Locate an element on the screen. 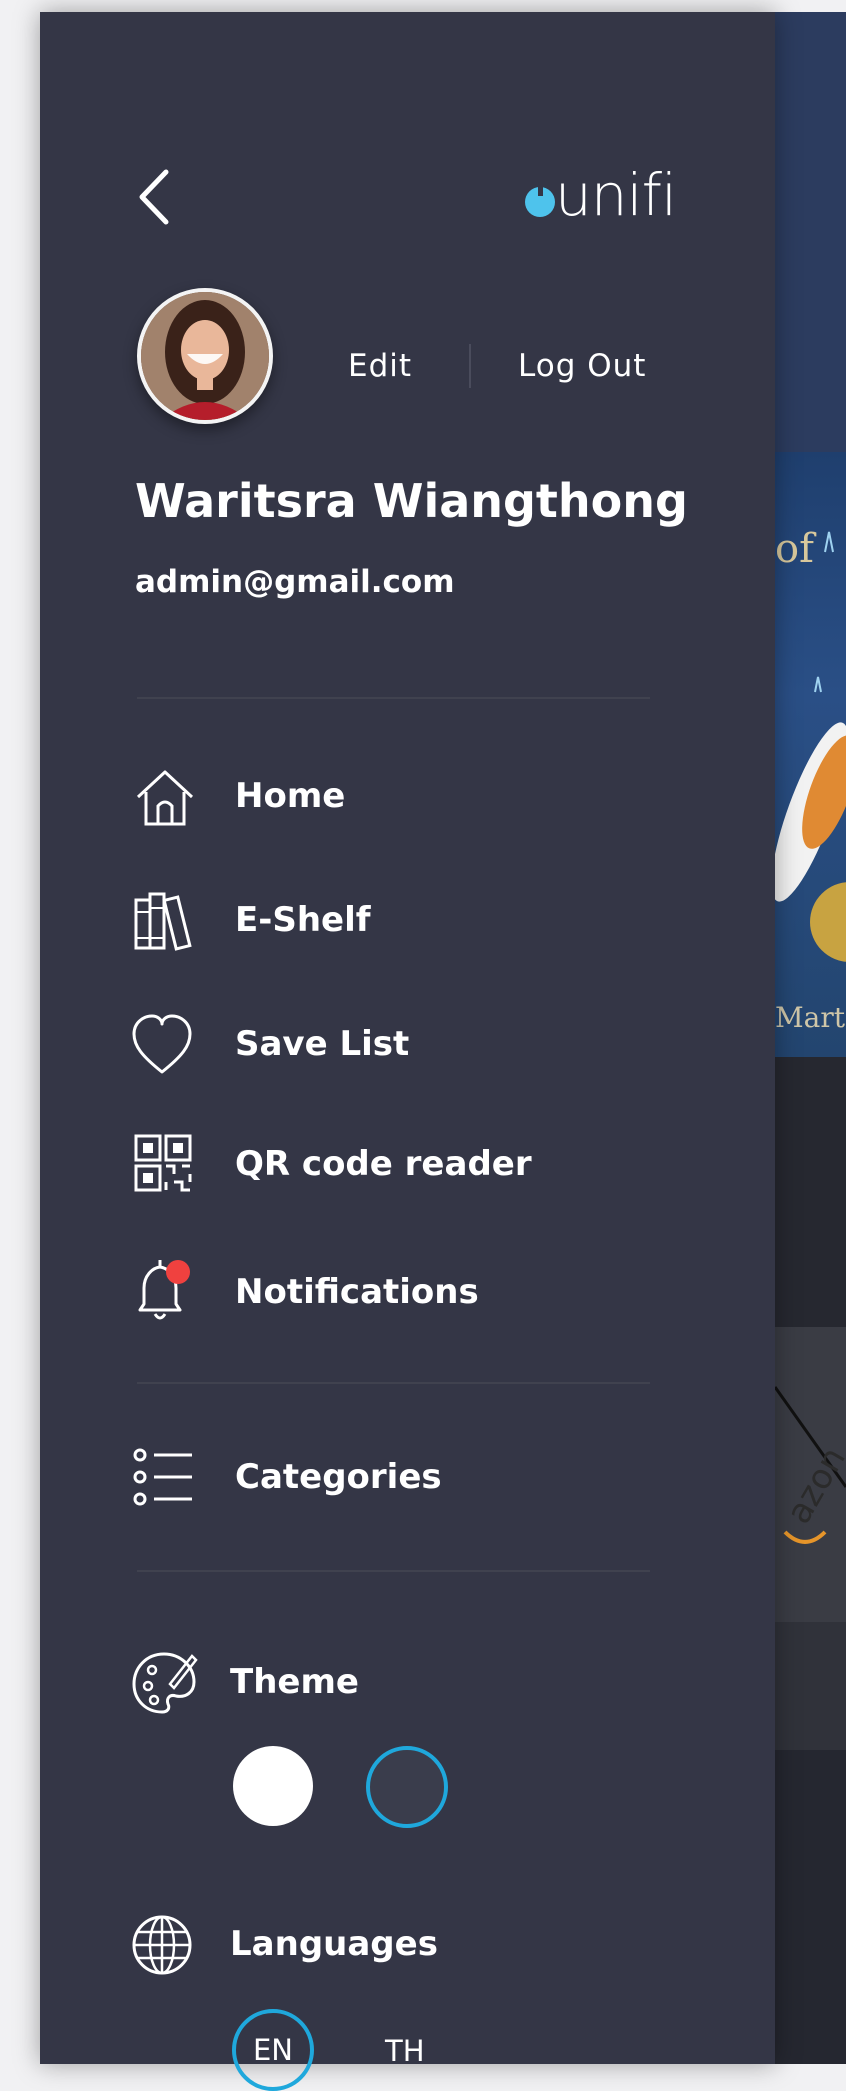  theme-light-option is located at coordinates (273, 1786).